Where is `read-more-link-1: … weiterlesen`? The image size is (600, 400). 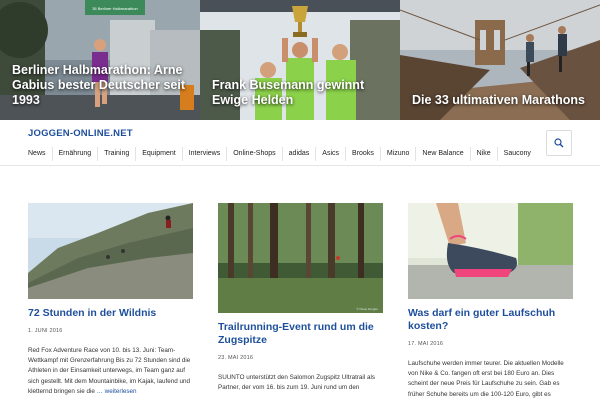
read-more-link-1: … weiterlesen is located at coordinates (117, 391).